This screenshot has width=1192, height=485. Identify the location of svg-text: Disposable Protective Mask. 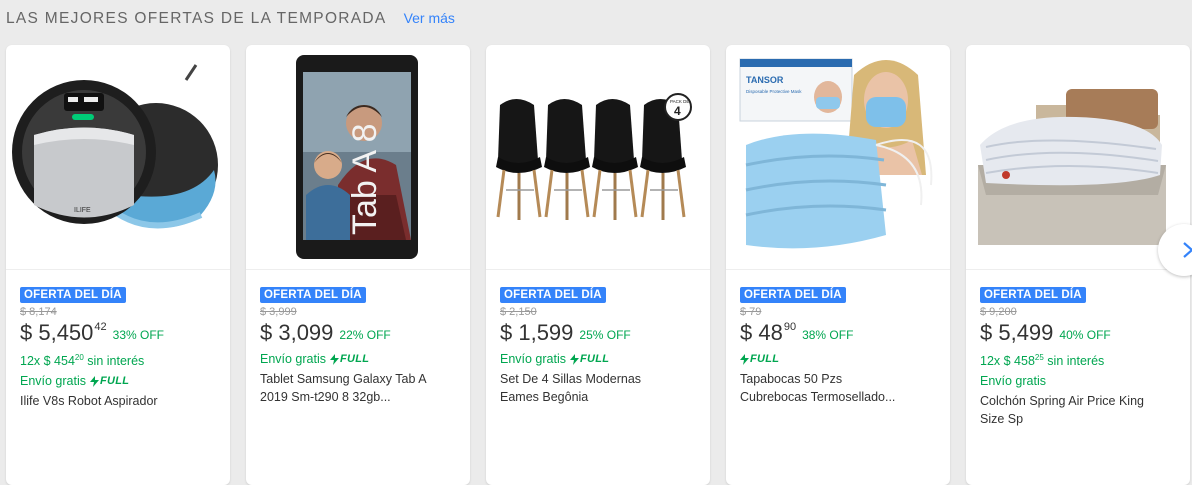
(774, 91).